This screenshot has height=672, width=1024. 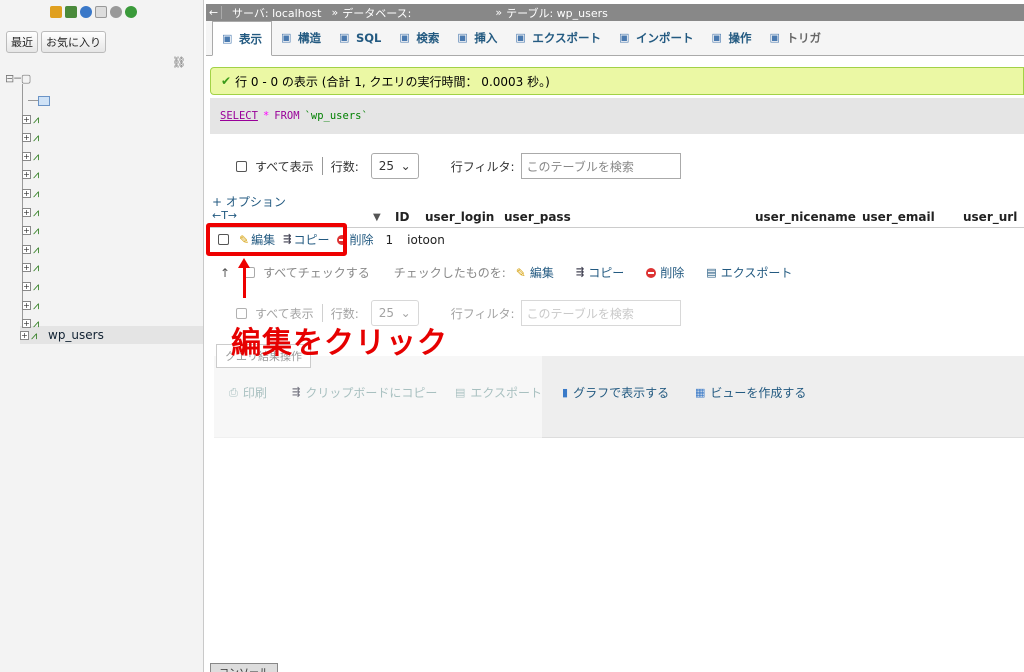 I want to click on gear-icon, so click(x=116, y=12).